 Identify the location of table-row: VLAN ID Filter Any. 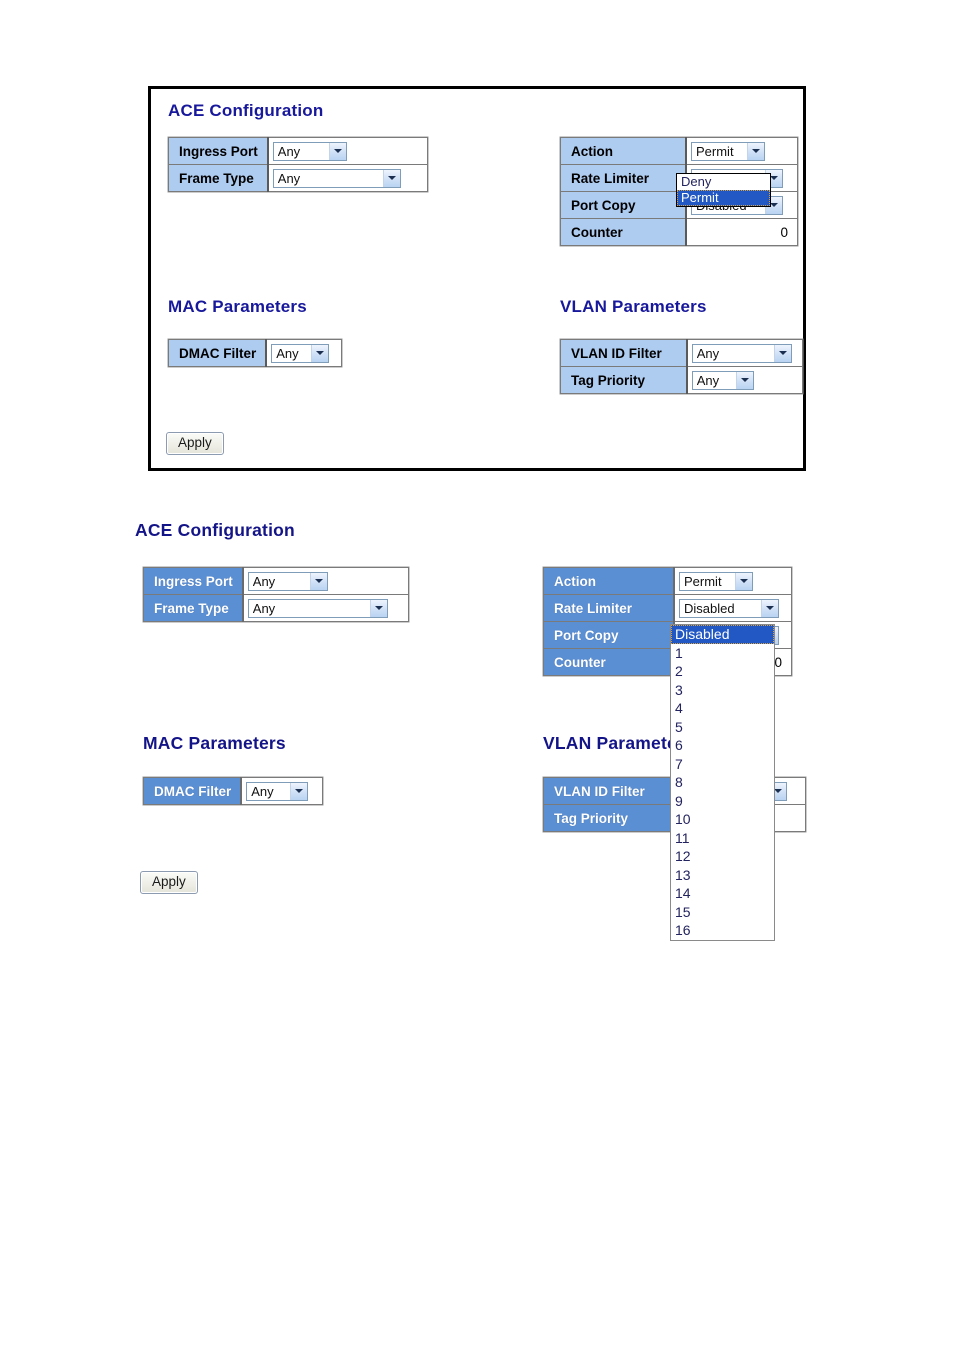
(681, 353).